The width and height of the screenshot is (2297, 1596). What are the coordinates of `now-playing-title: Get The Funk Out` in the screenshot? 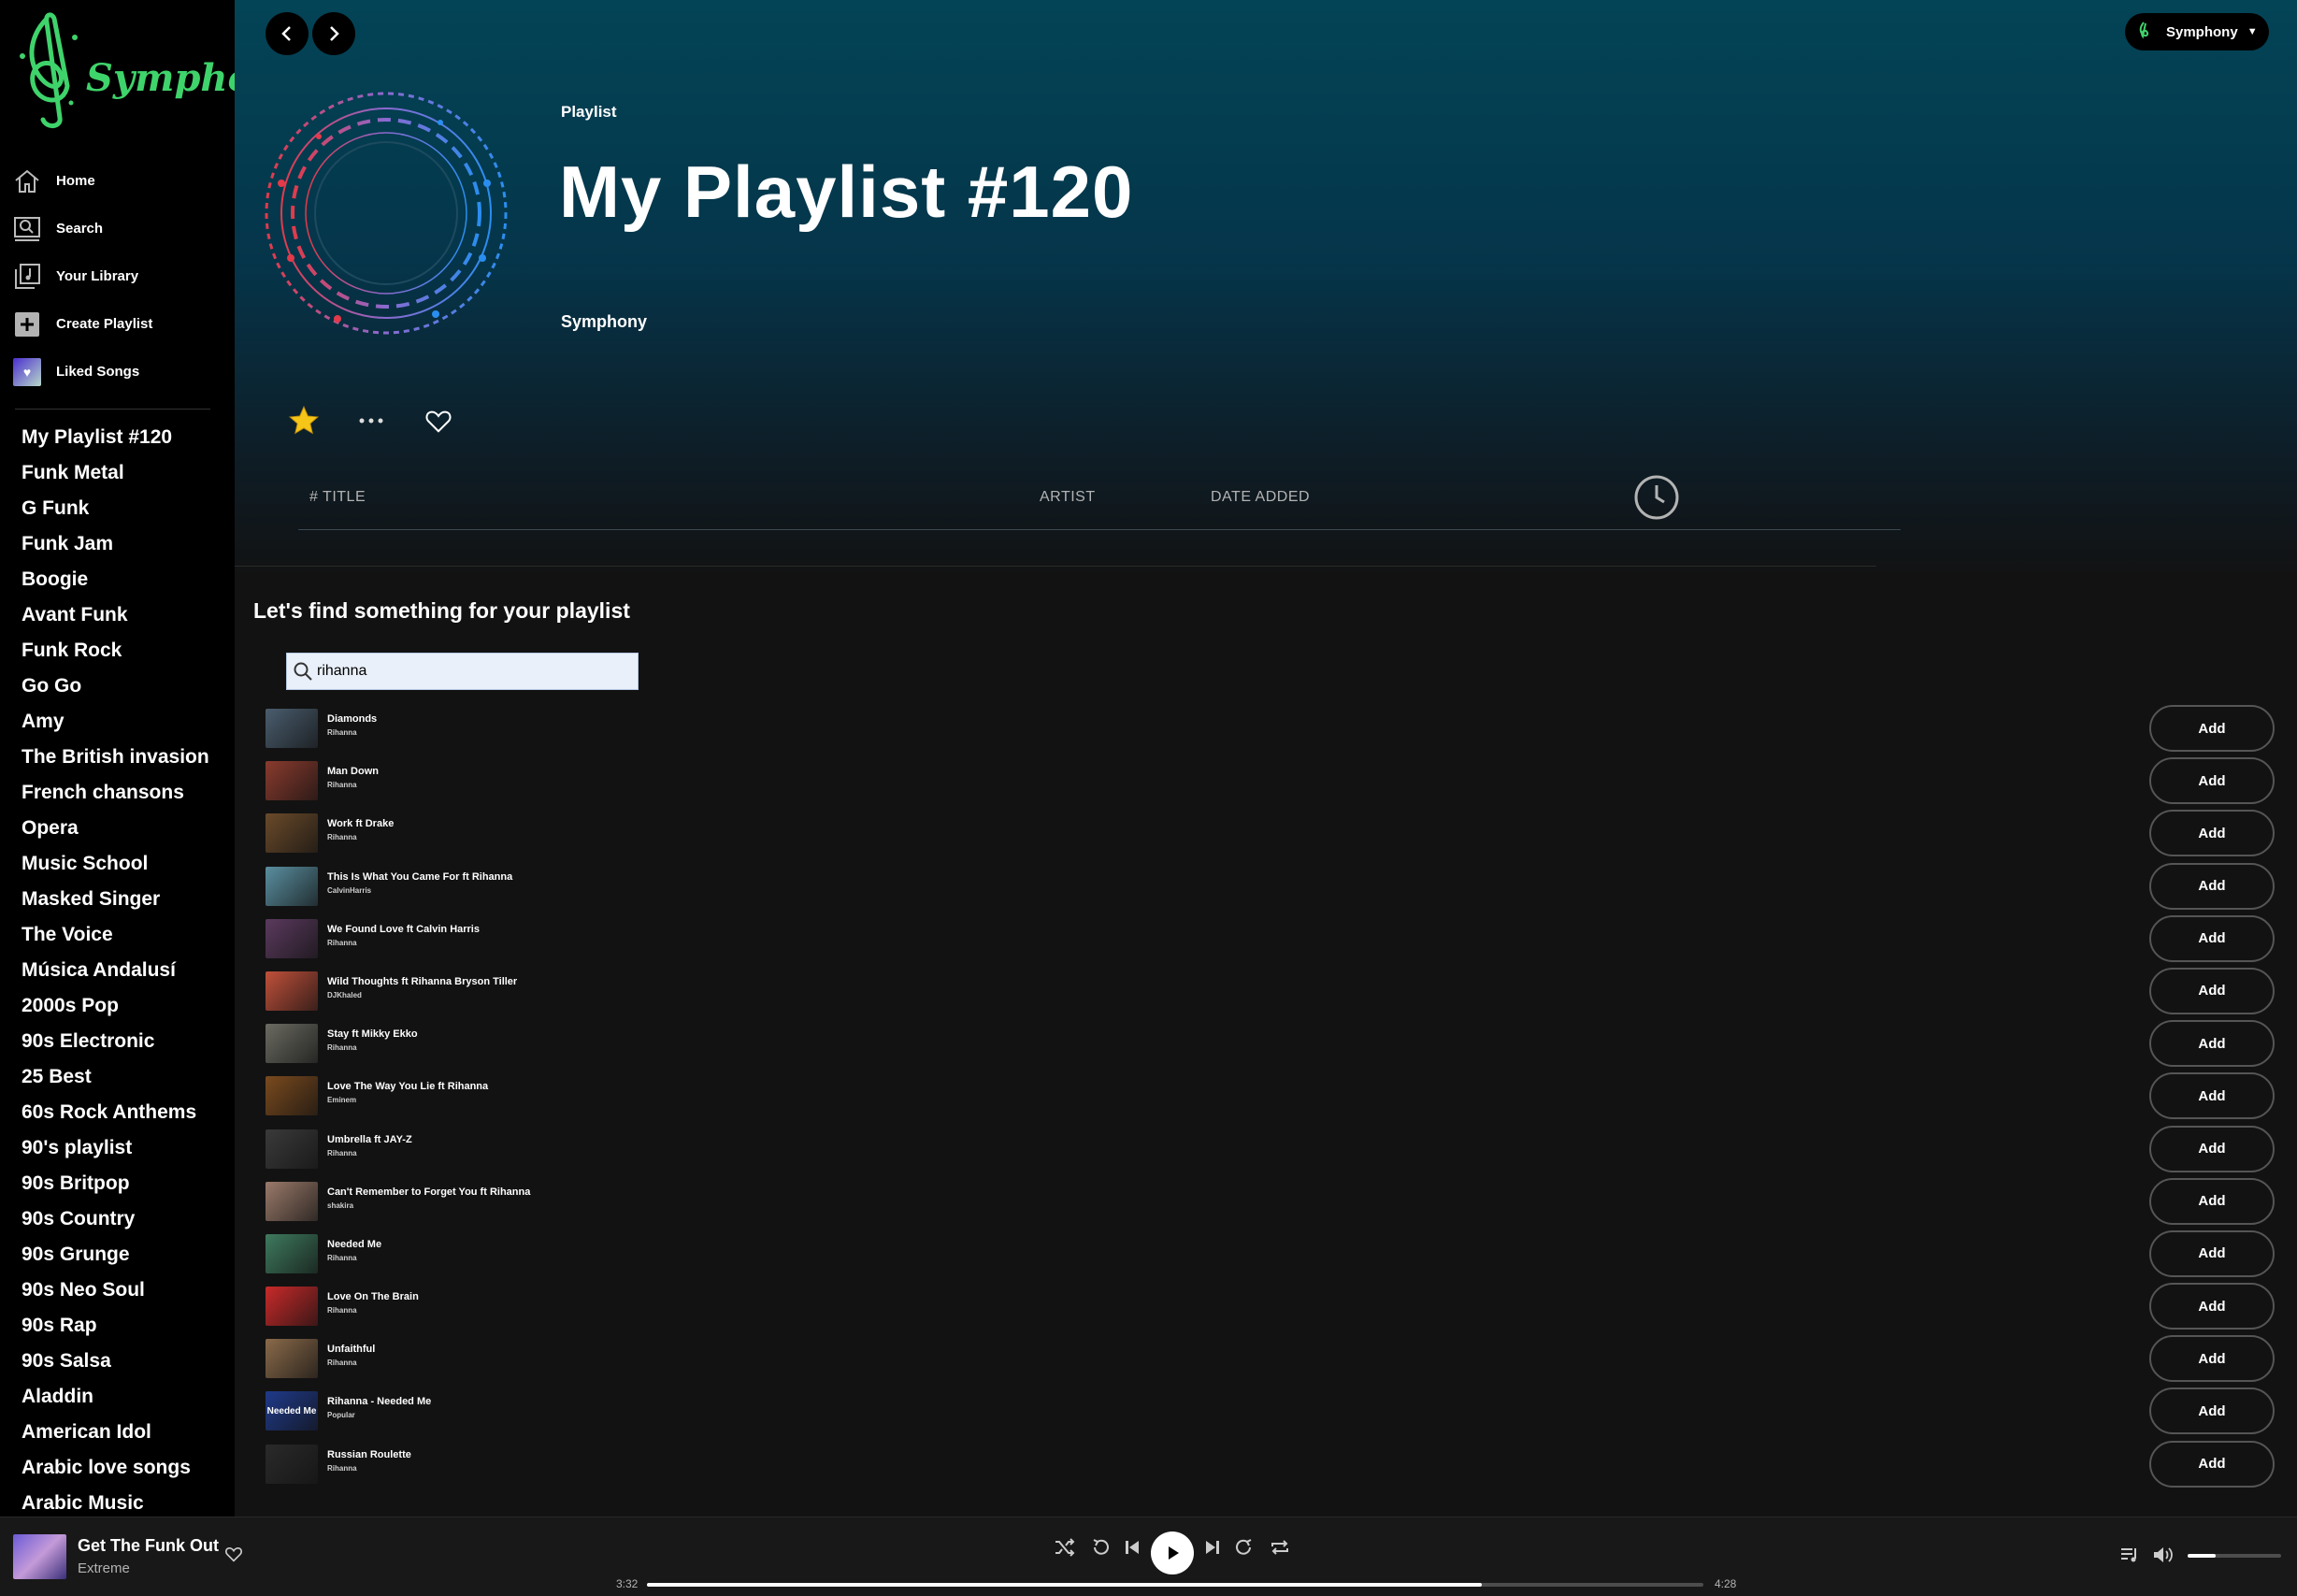 It's located at (148, 1546).